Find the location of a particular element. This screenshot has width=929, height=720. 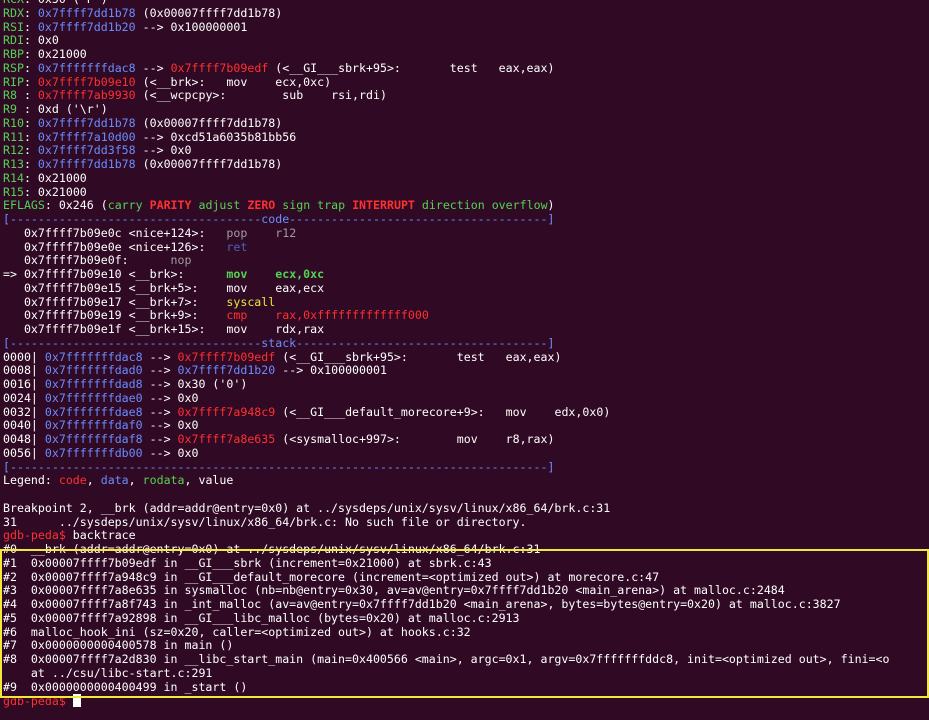

terminal-text: nop is located at coordinates (181, 261).